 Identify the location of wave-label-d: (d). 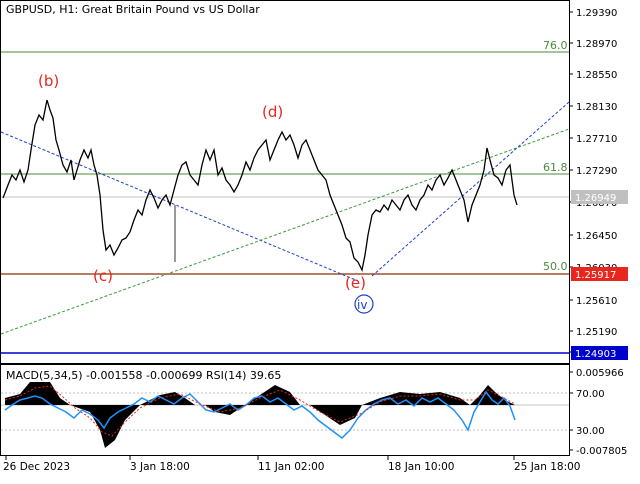
(272, 112).